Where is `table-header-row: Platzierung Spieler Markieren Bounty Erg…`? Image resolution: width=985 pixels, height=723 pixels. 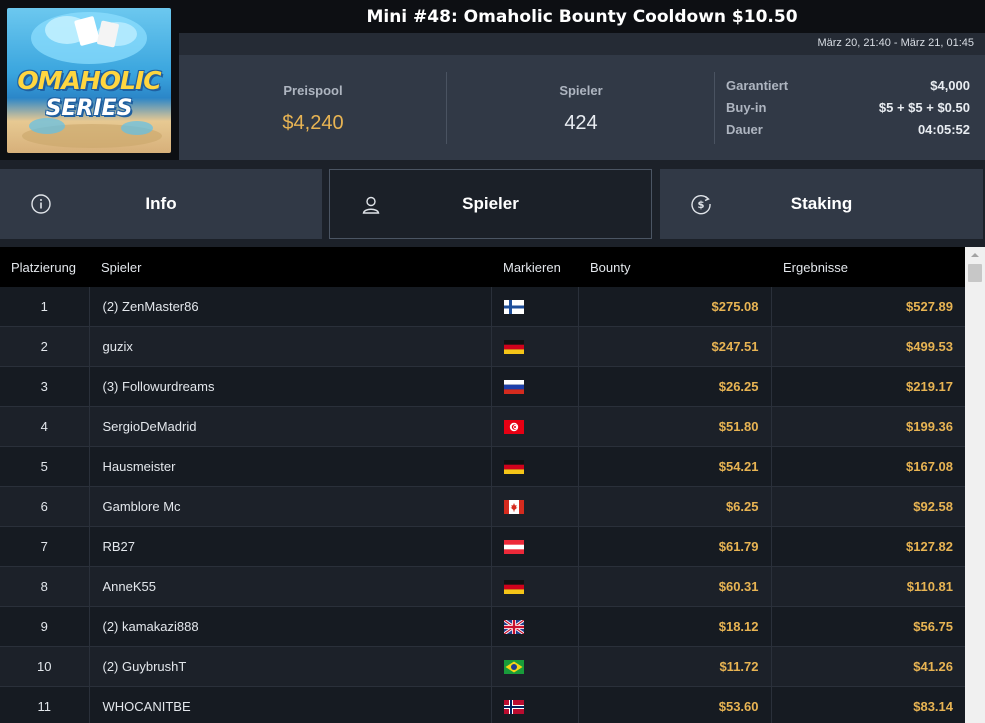
table-header-row: Platzierung Spieler Markieren Bounty Erg… is located at coordinates (482, 267).